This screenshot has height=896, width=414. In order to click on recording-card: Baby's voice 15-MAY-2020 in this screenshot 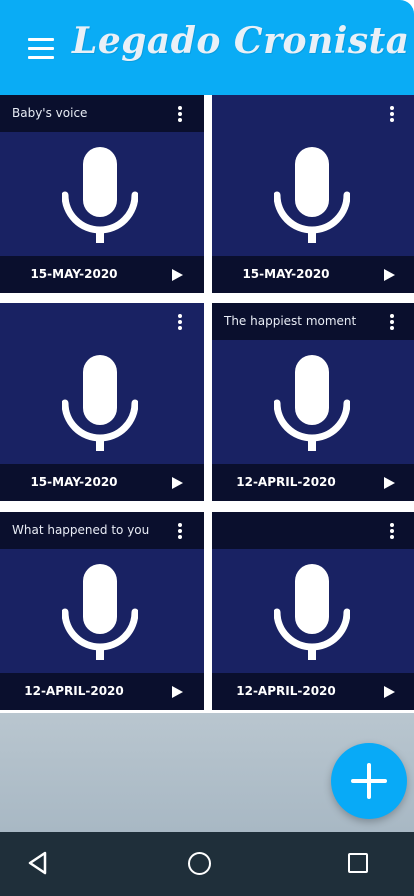, I will do `click(102, 194)`.